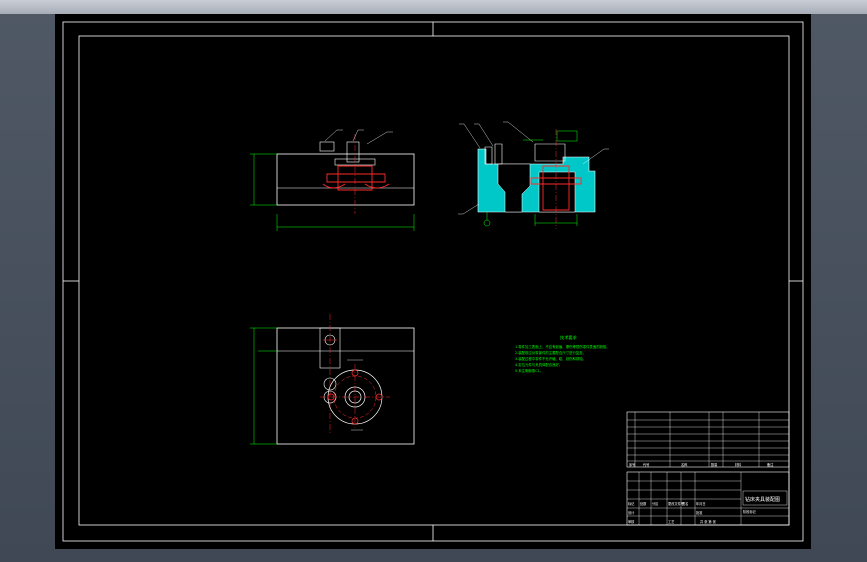 The image size is (867, 562). I want to click on role-design: 设计, so click(631, 512).